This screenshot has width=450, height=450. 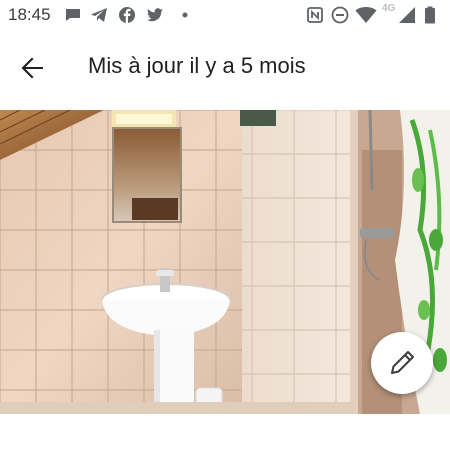 What do you see at coordinates (185, 15) in the screenshot?
I see `dot-icon` at bounding box center [185, 15].